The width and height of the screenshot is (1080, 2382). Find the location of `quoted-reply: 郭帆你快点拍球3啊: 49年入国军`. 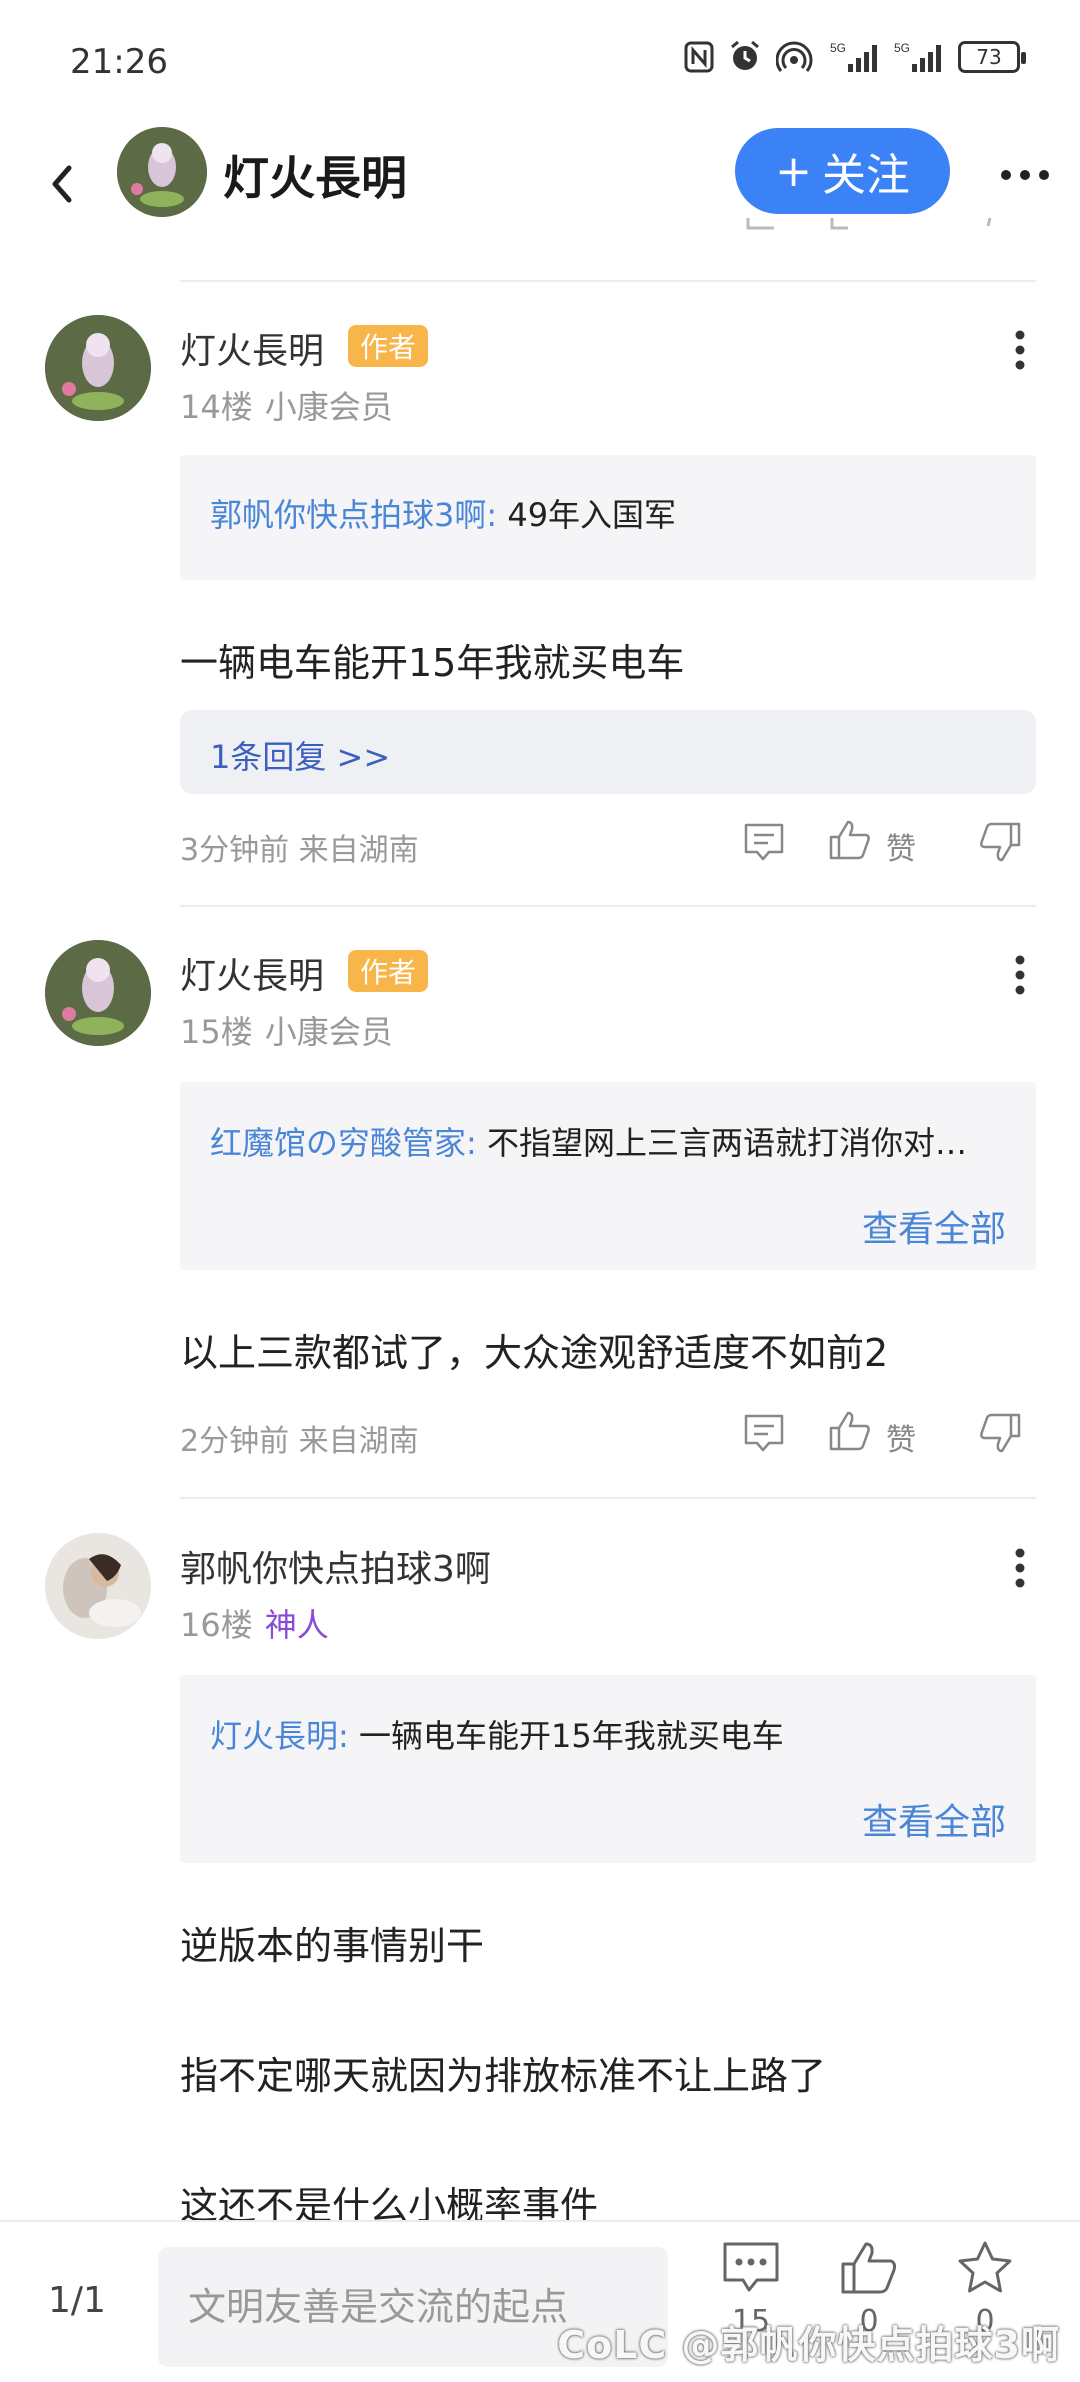

quoted-reply: 郭帆你快点拍球3啊: 49年入国军 is located at coordinates (608, 517).